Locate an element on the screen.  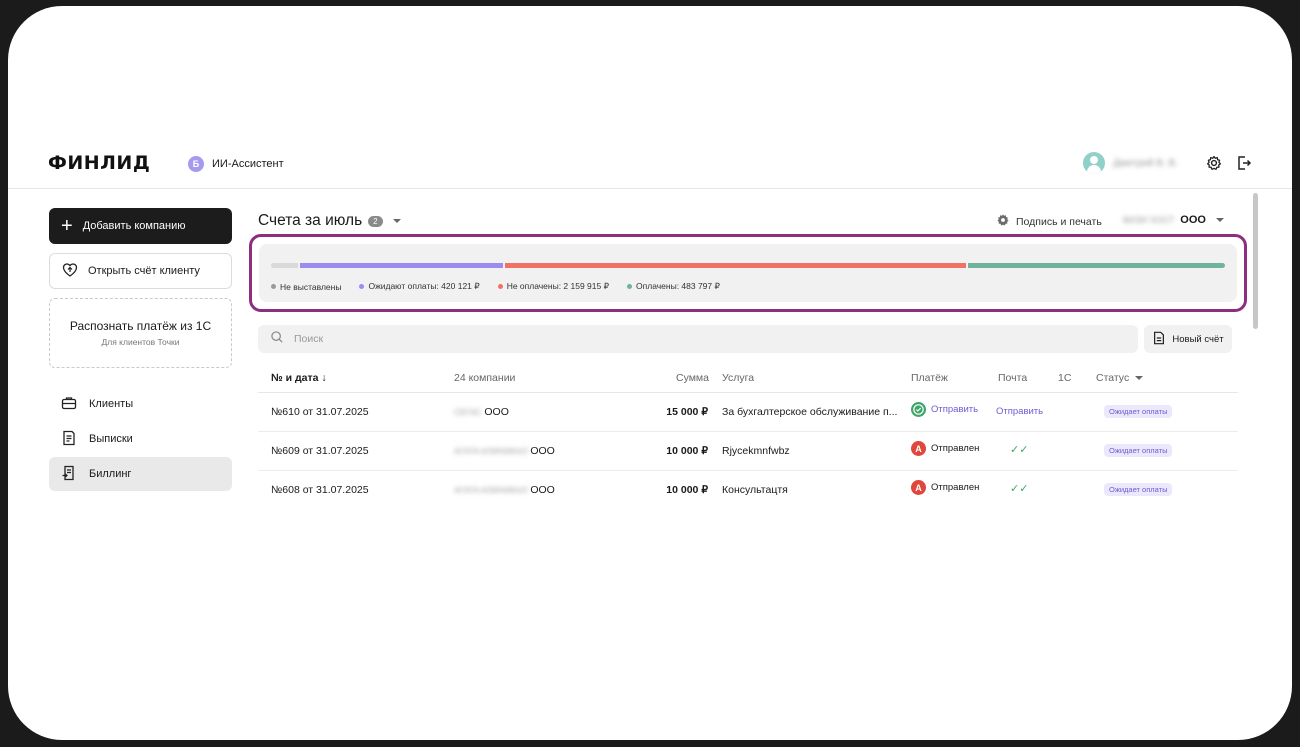
service-name: Rjycekmnfwbz is located at coordinates (756, 451).